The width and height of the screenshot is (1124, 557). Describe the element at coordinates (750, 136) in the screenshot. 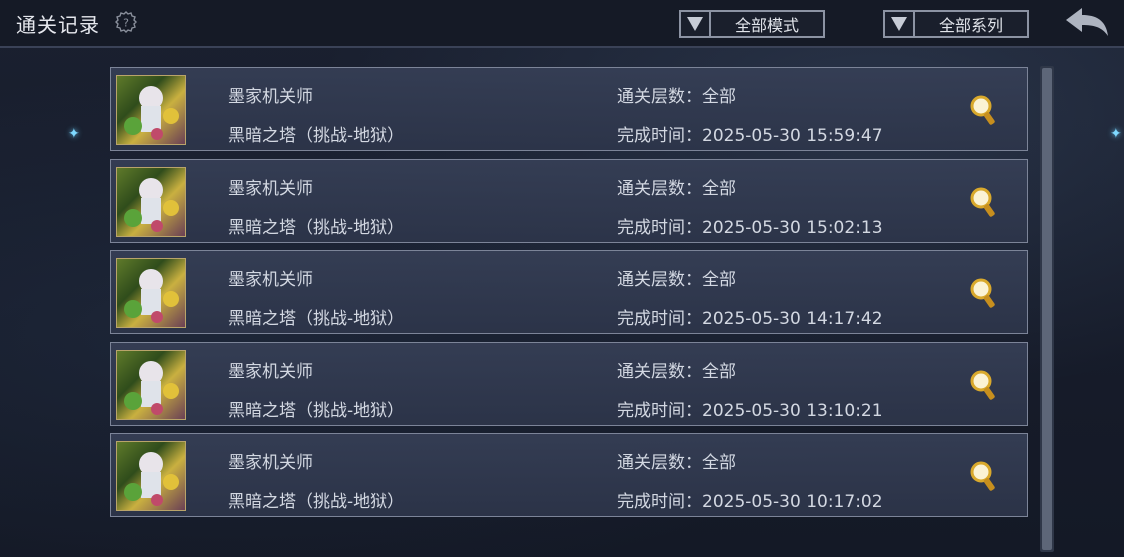

I see `completion-time: 完成时间：2025-05-30 15:59:47` at that location.